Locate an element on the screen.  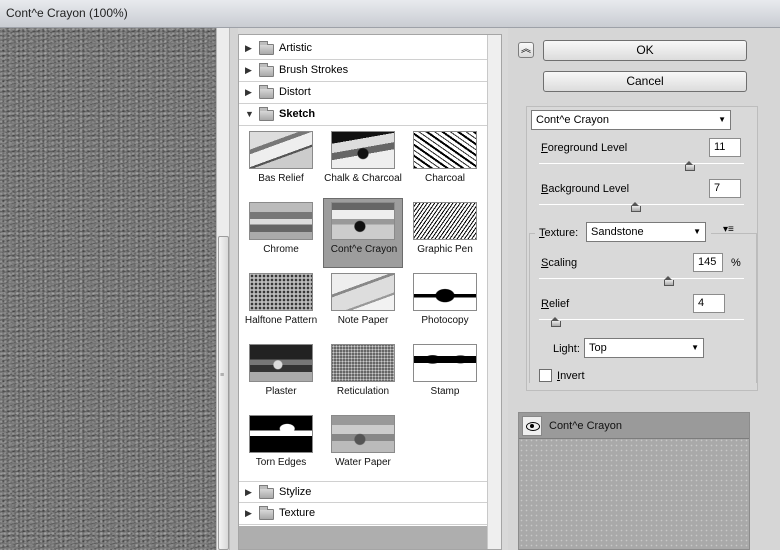
background-level-input: 7 is located at coordinates (725, 188).